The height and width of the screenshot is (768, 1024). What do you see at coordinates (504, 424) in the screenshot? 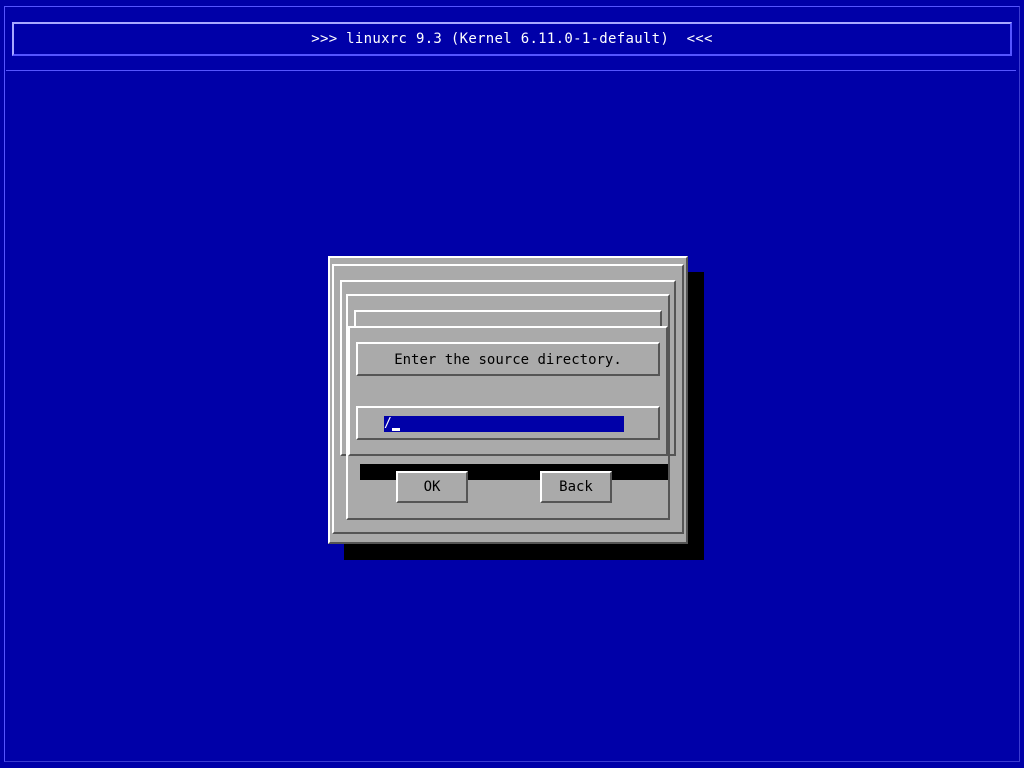
I see `source-directory-input` at bounding box center [504, 424].